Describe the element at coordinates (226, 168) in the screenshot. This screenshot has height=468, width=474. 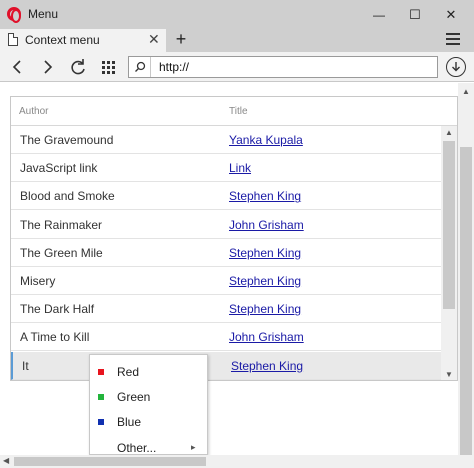
I see `table-row: JavaScript link Link` at that location.